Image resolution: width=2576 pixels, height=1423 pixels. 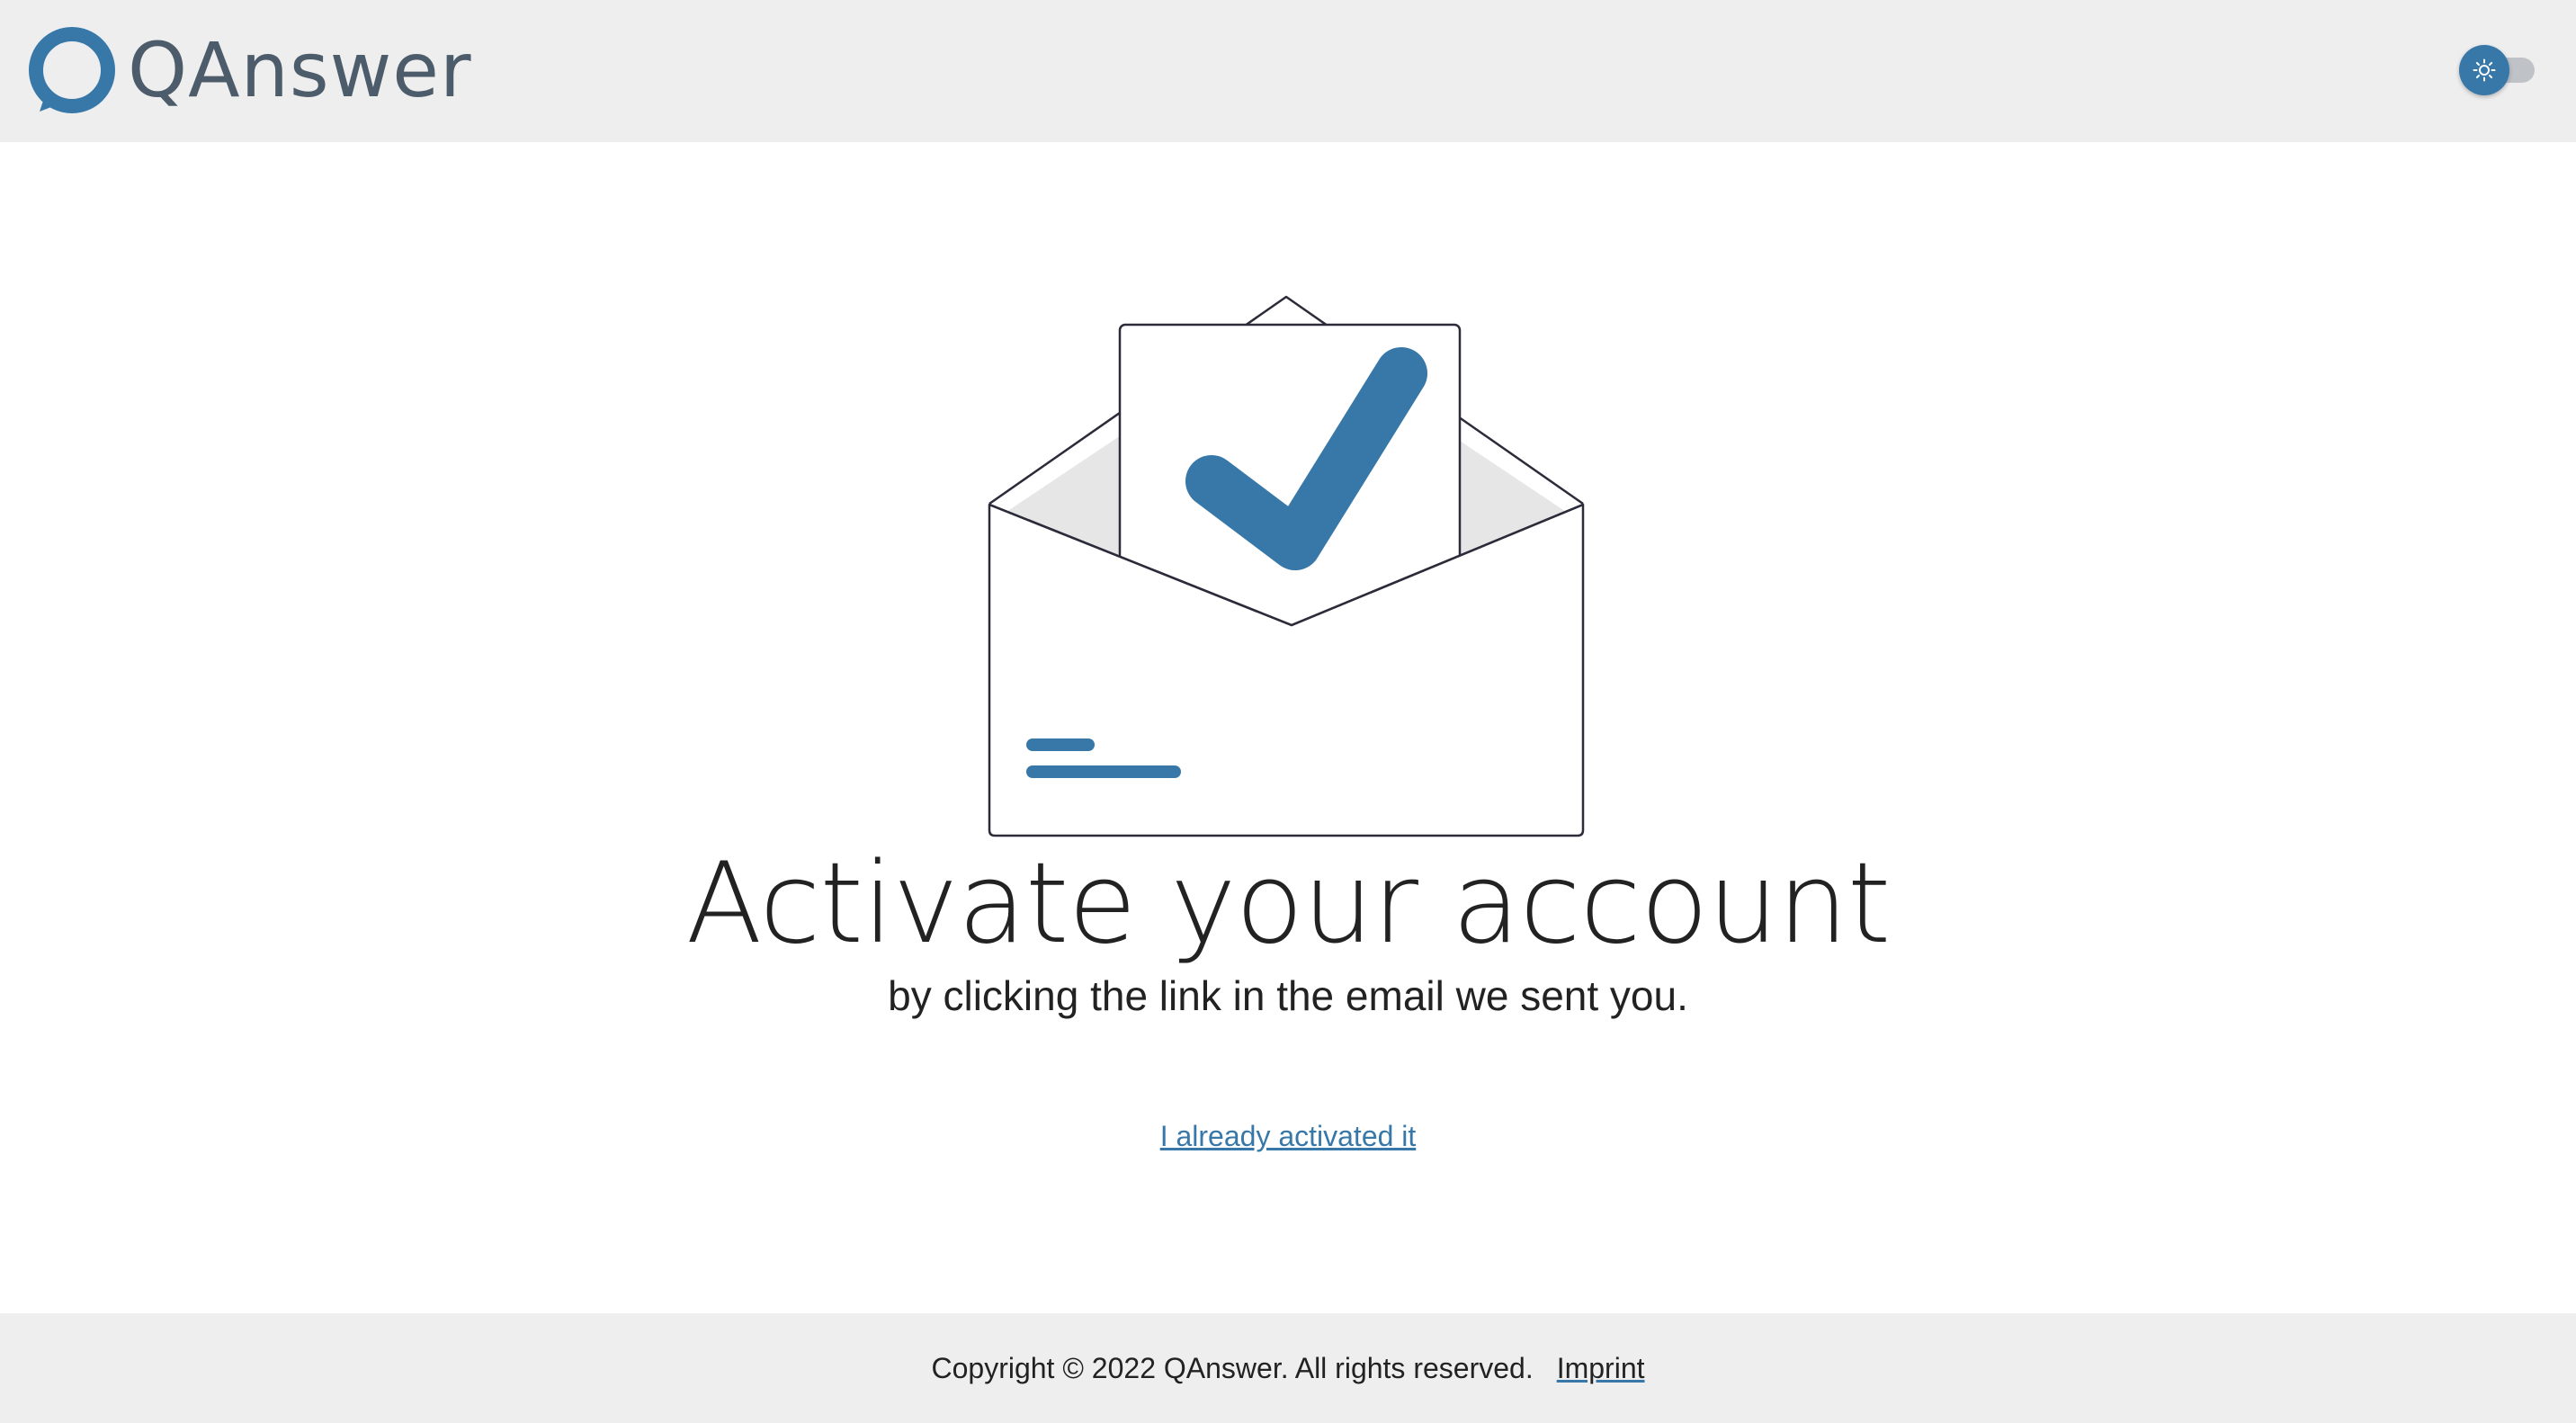 I want to click on sun-icon, so click(x=2484, y=70).